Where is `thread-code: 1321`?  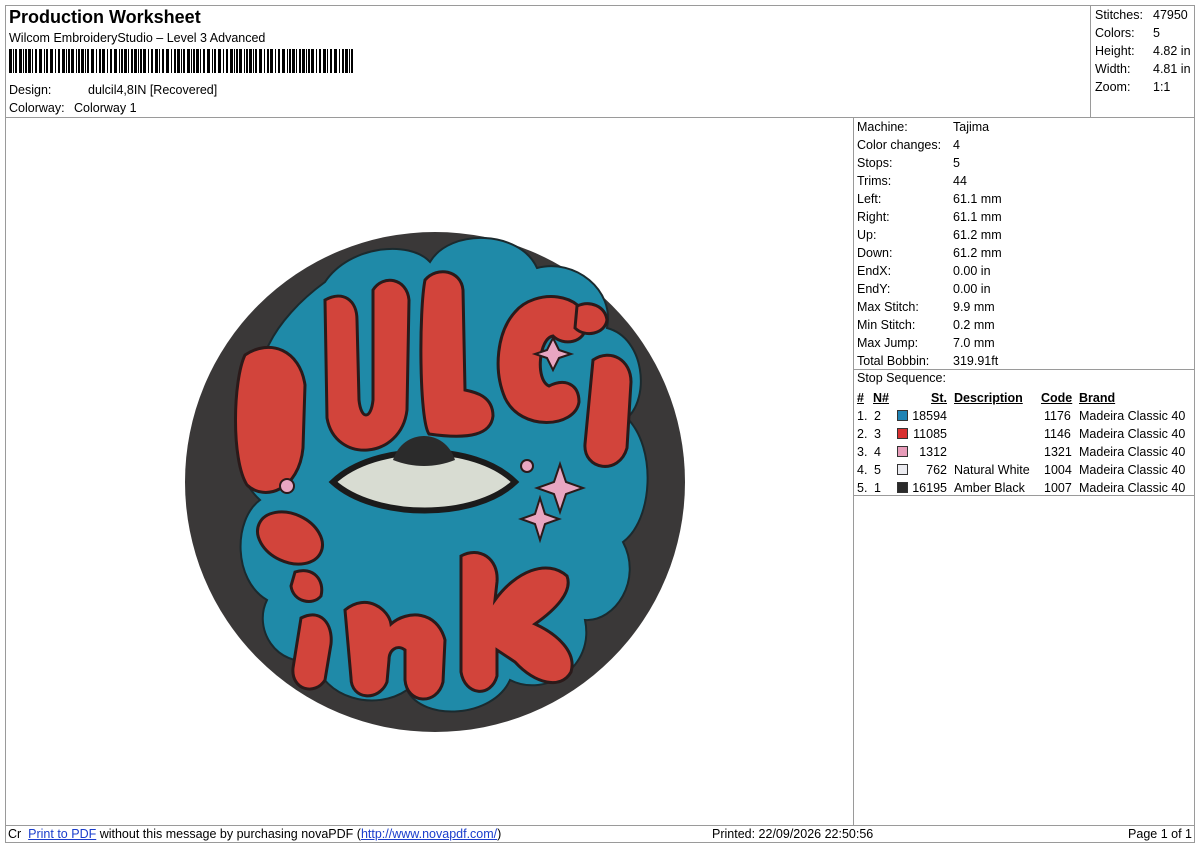 thread-code: 1321 is located at coordinates (1058, 452).